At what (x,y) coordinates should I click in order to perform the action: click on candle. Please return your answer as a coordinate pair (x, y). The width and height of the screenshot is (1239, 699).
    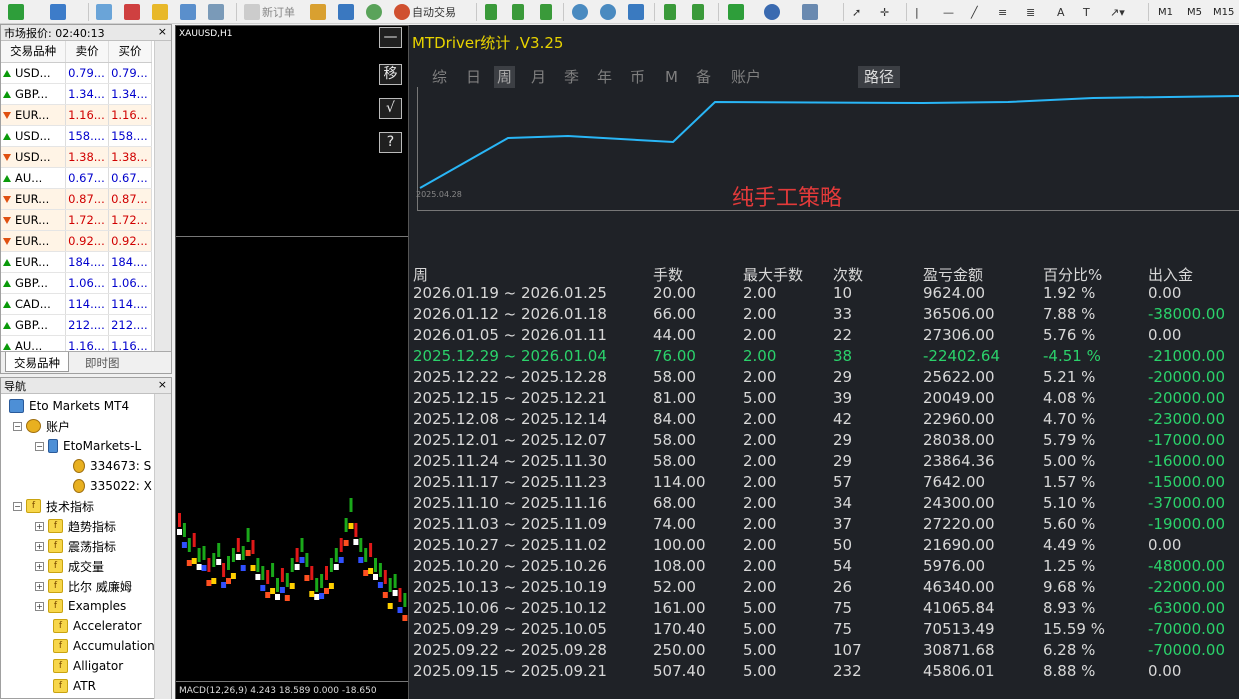
    Looking at the image, I should click on (243, 553).